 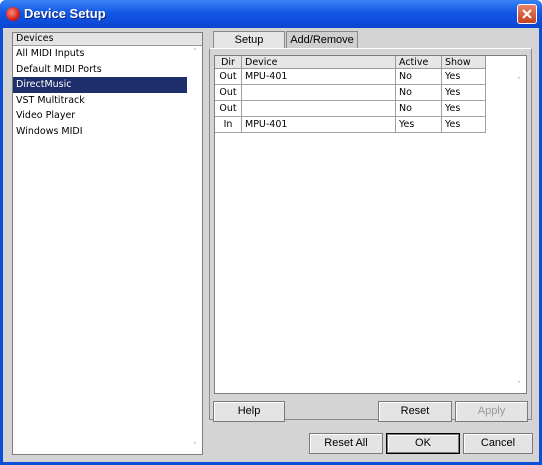 What do you see at coordinates (463, 62) in the screenshot?
I see `column-header-show: Show` at bounding box center [463, 62].